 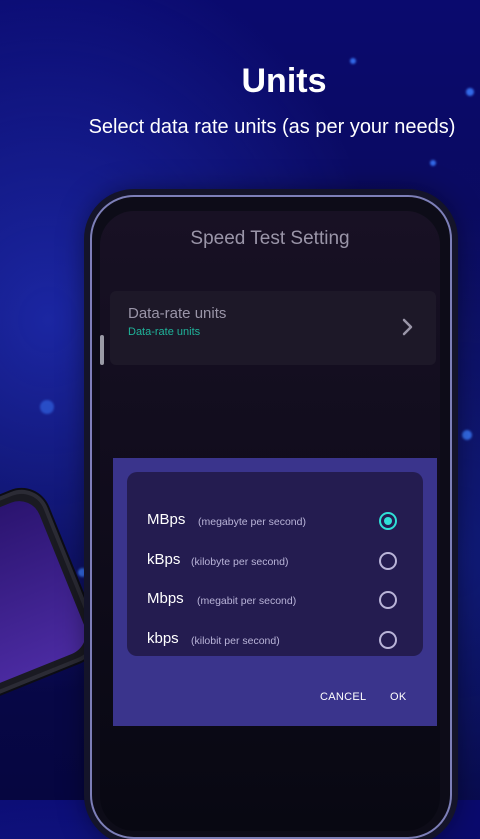 I want to click on app-title: Speed Test Setting, so click(x=270, y=238).